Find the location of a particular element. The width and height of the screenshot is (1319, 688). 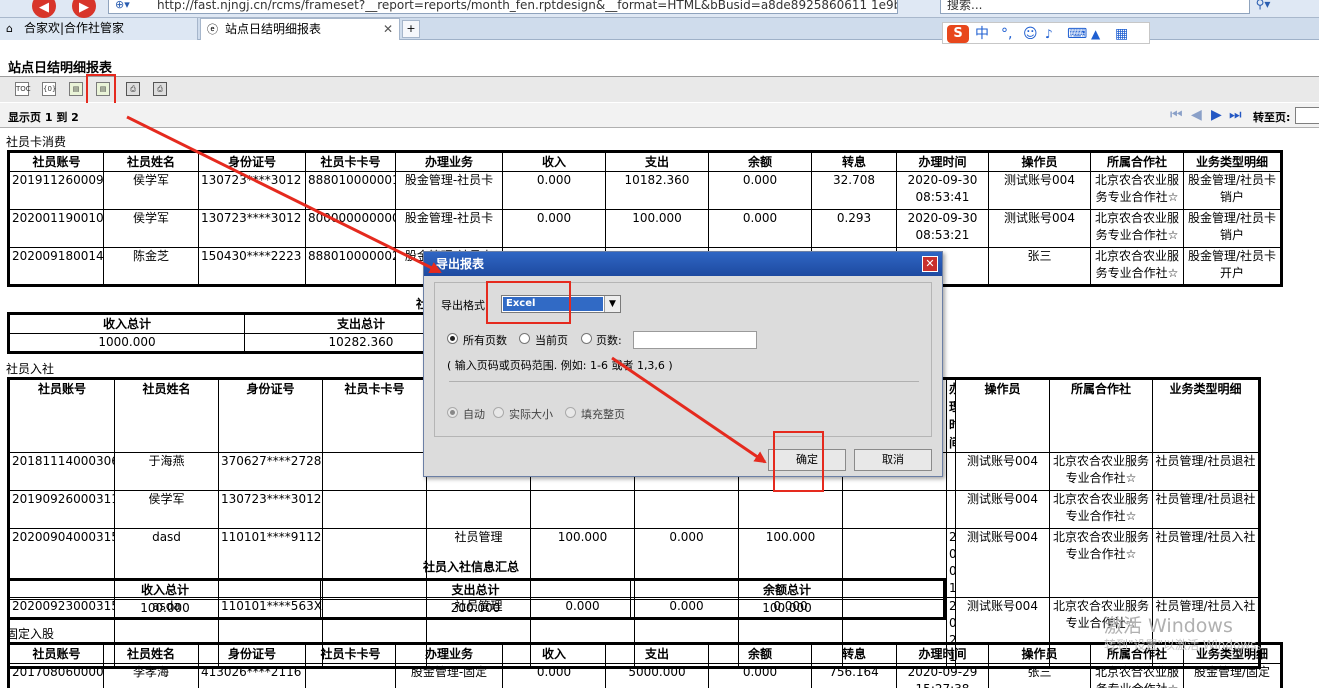

arrow-to-dialog is located at coordinates (284, 194).